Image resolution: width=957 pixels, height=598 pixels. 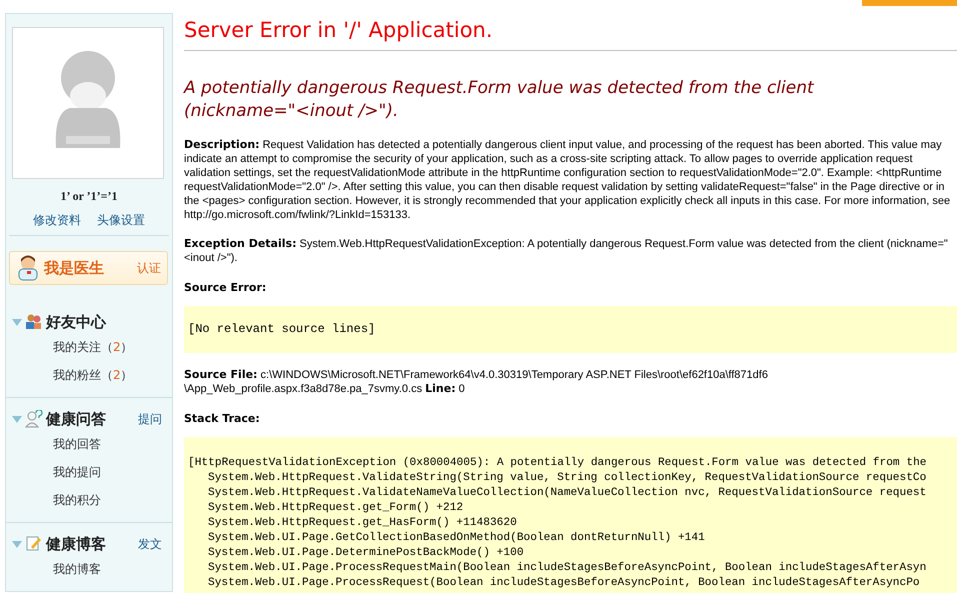 I want to click on code-line: System.Web.HttpRequest.get_HasForm() +11483620, so click(x=362, y=523).